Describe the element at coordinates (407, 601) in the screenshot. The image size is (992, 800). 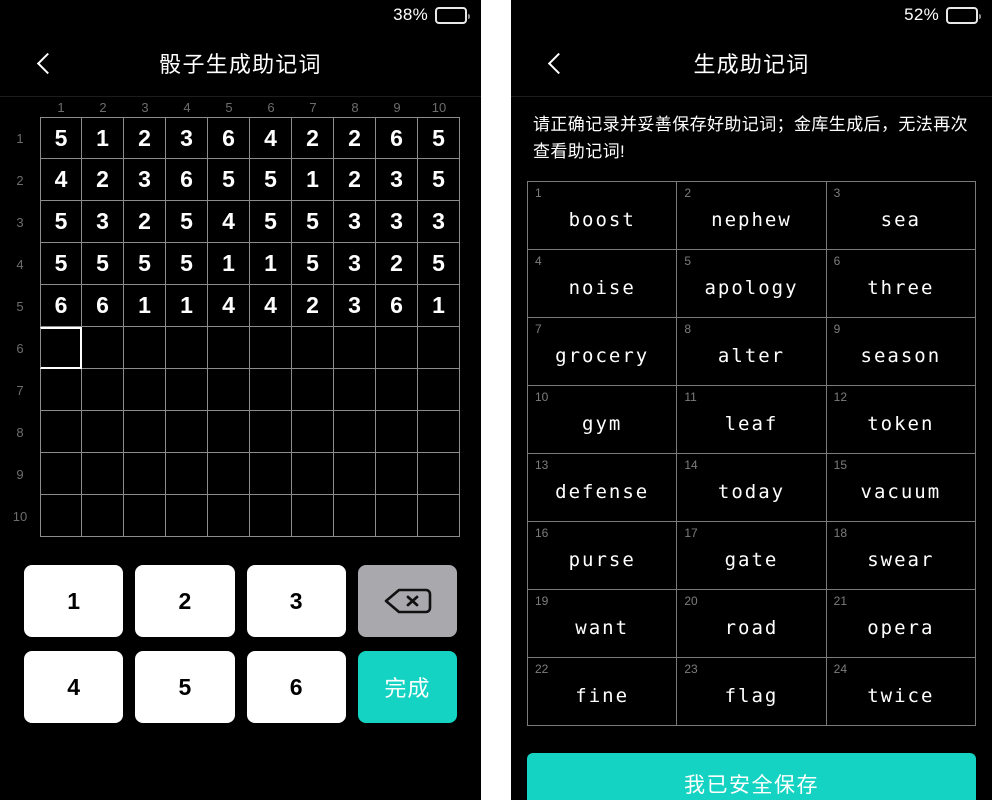
I see `backspace-button` at that location.